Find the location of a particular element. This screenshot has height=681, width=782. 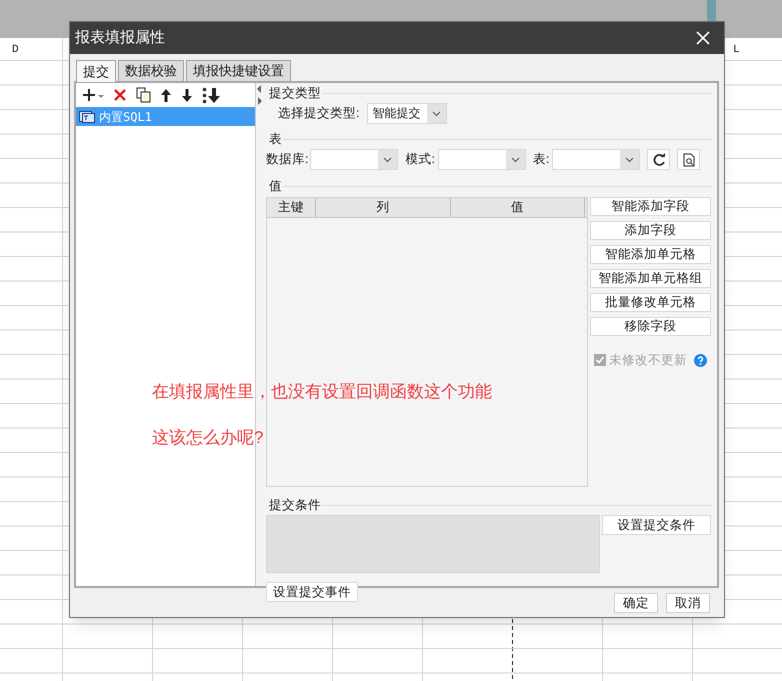

section-heading: 值 is located at coordinates (275, 186).